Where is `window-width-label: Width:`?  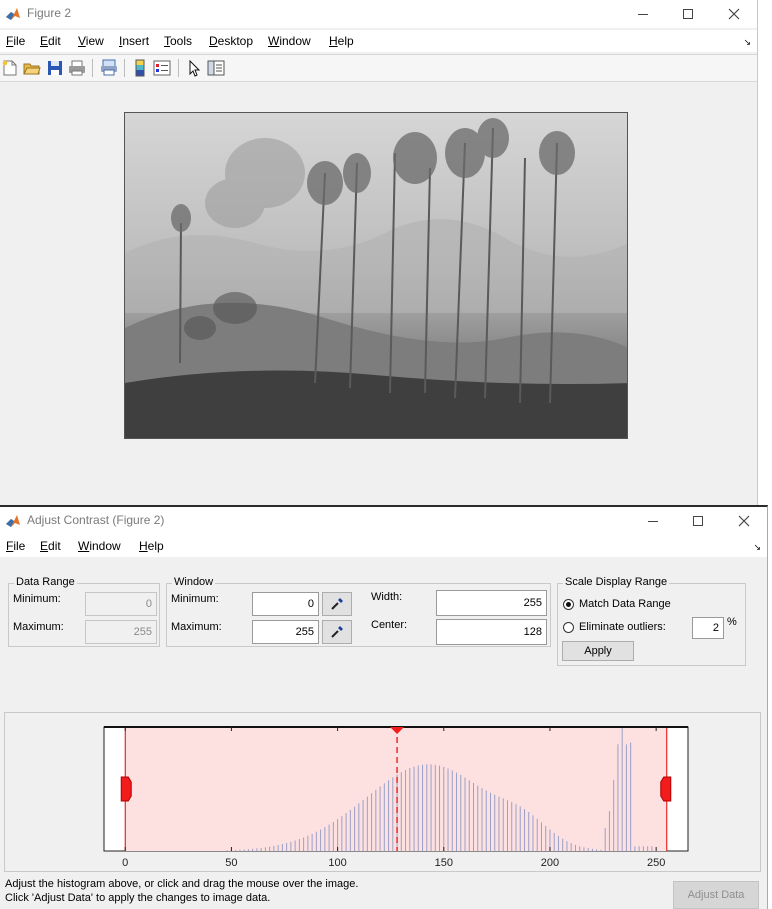
window-width-label: Width: is located at coordinates (387, 597).